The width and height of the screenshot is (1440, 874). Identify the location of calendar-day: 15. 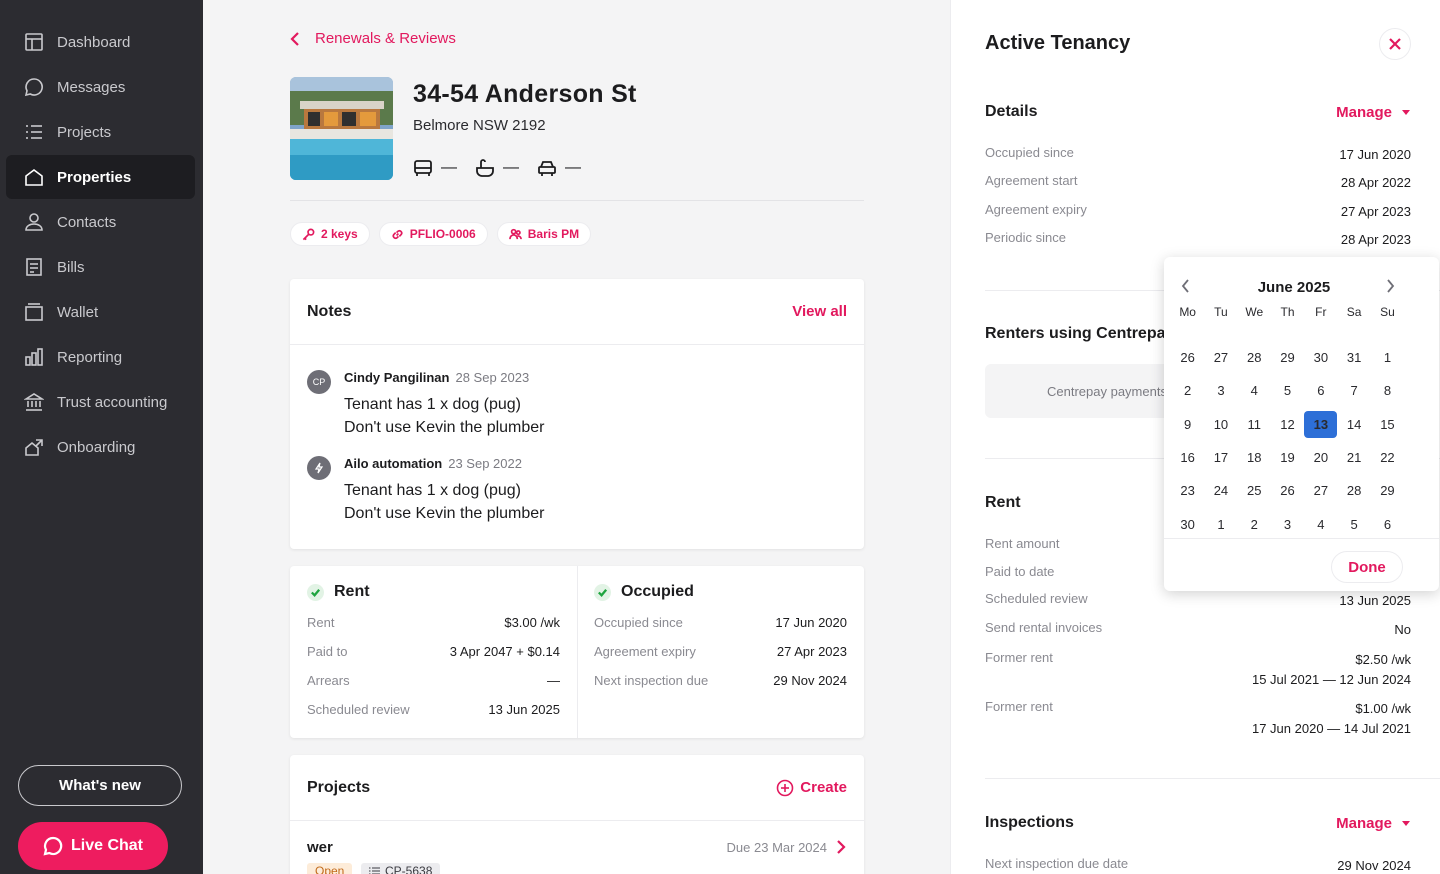
(1387, 424).